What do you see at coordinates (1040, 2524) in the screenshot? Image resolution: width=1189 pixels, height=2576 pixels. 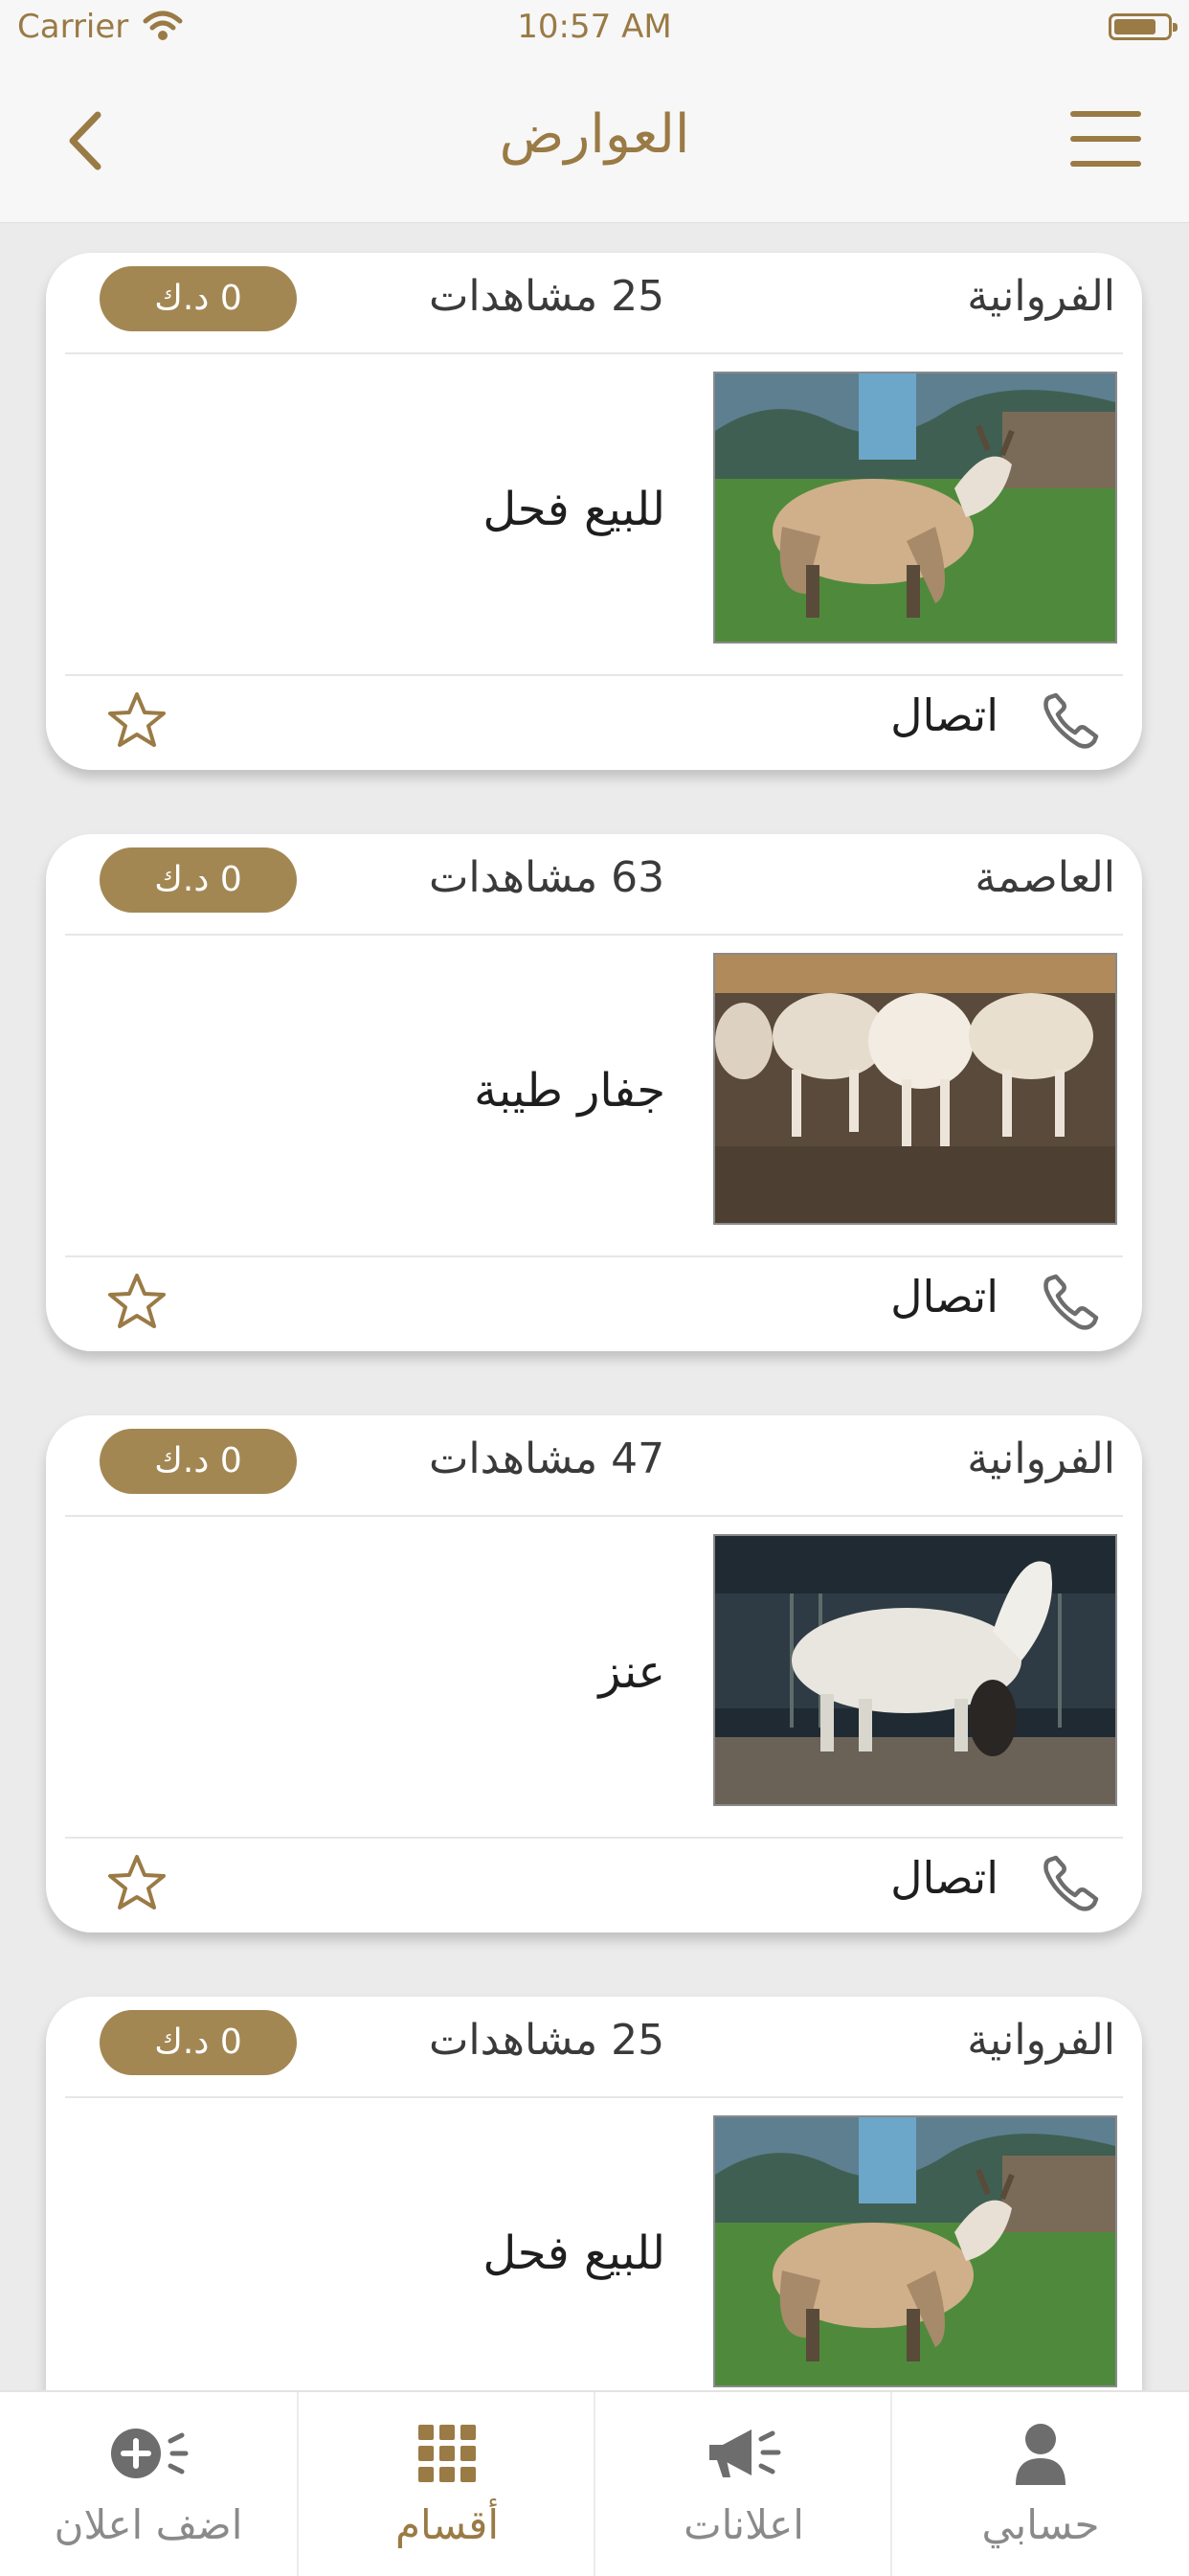 I see `tab-label: حسابي` at bounding box center [1040, 2524].